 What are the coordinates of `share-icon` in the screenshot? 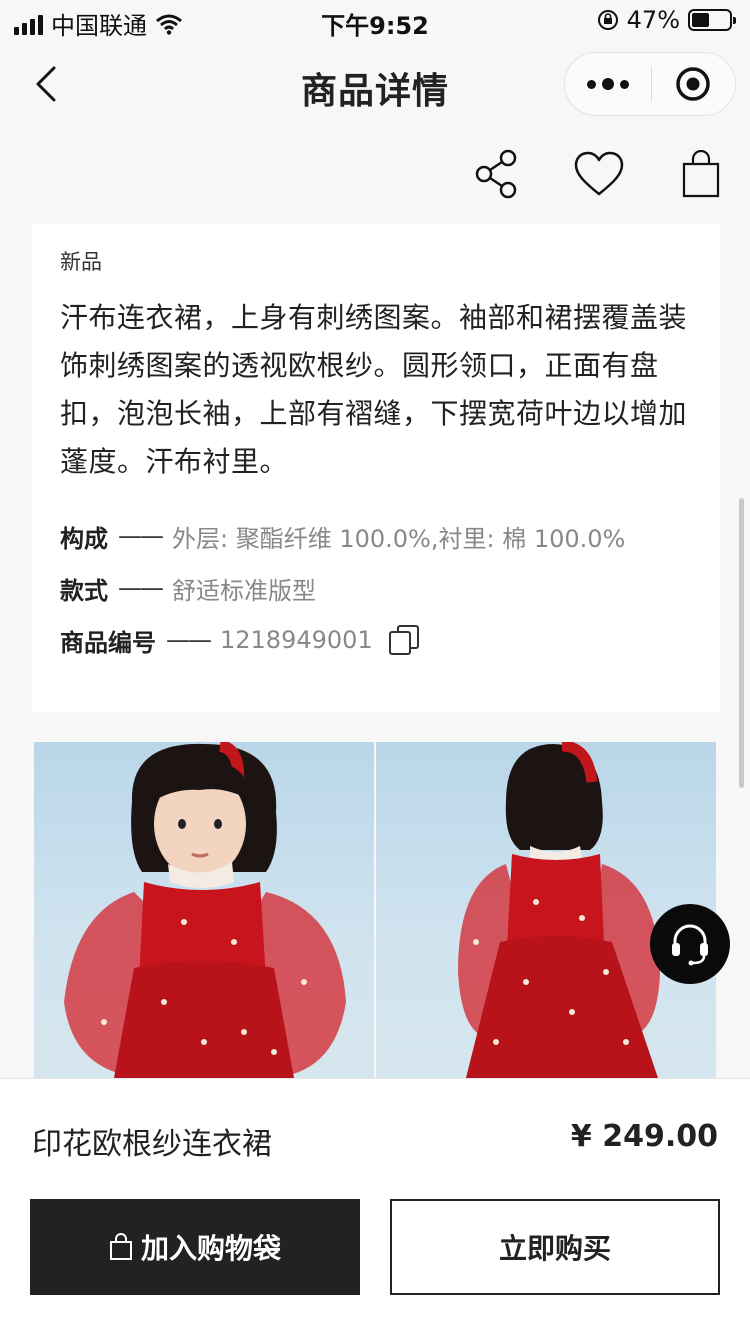 It's located at (496, 174).